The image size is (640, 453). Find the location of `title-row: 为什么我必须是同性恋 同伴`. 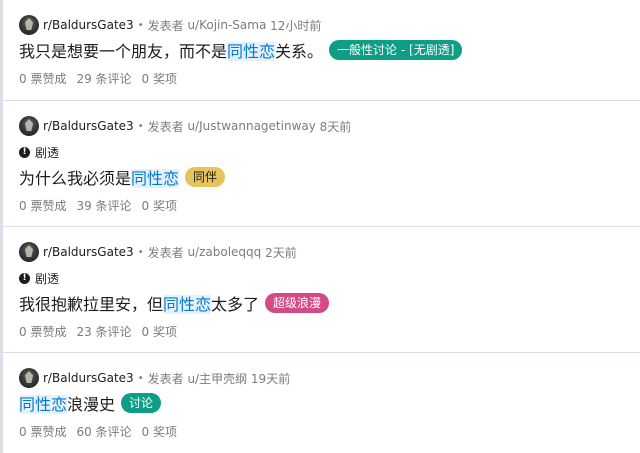

title-row: 为什么我必须是同性恋 同伴 is located at coordinates (329, 177).